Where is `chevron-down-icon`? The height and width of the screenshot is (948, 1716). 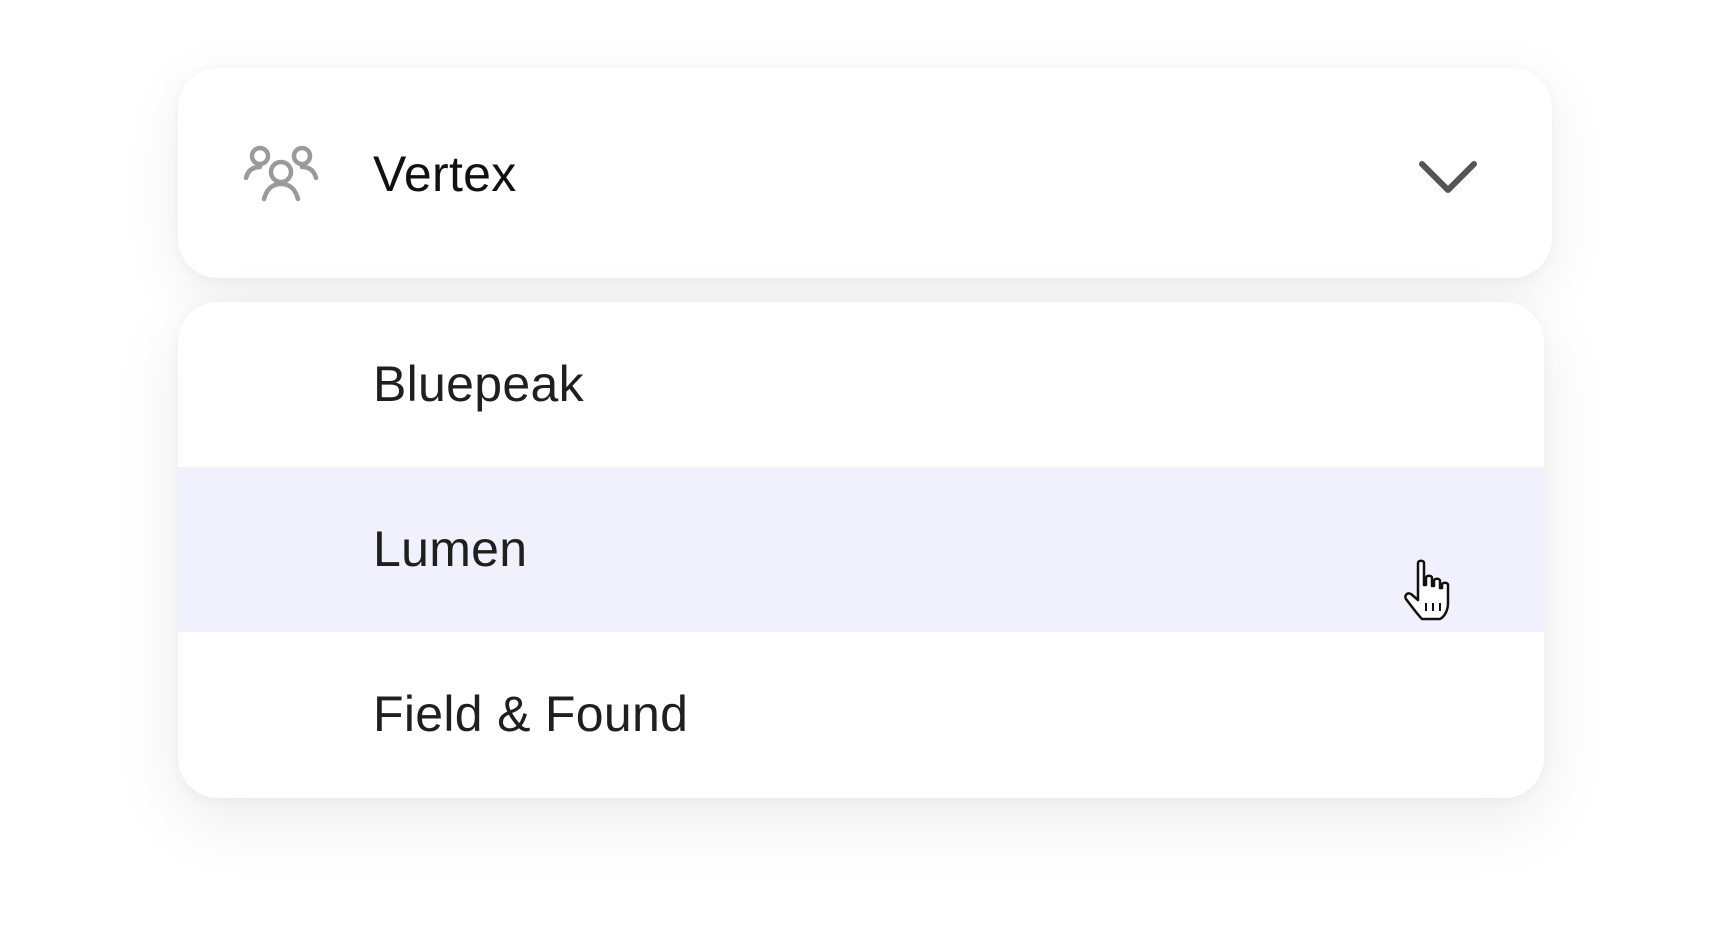 chevron-down-icon is located at coordinates (1448, 176).